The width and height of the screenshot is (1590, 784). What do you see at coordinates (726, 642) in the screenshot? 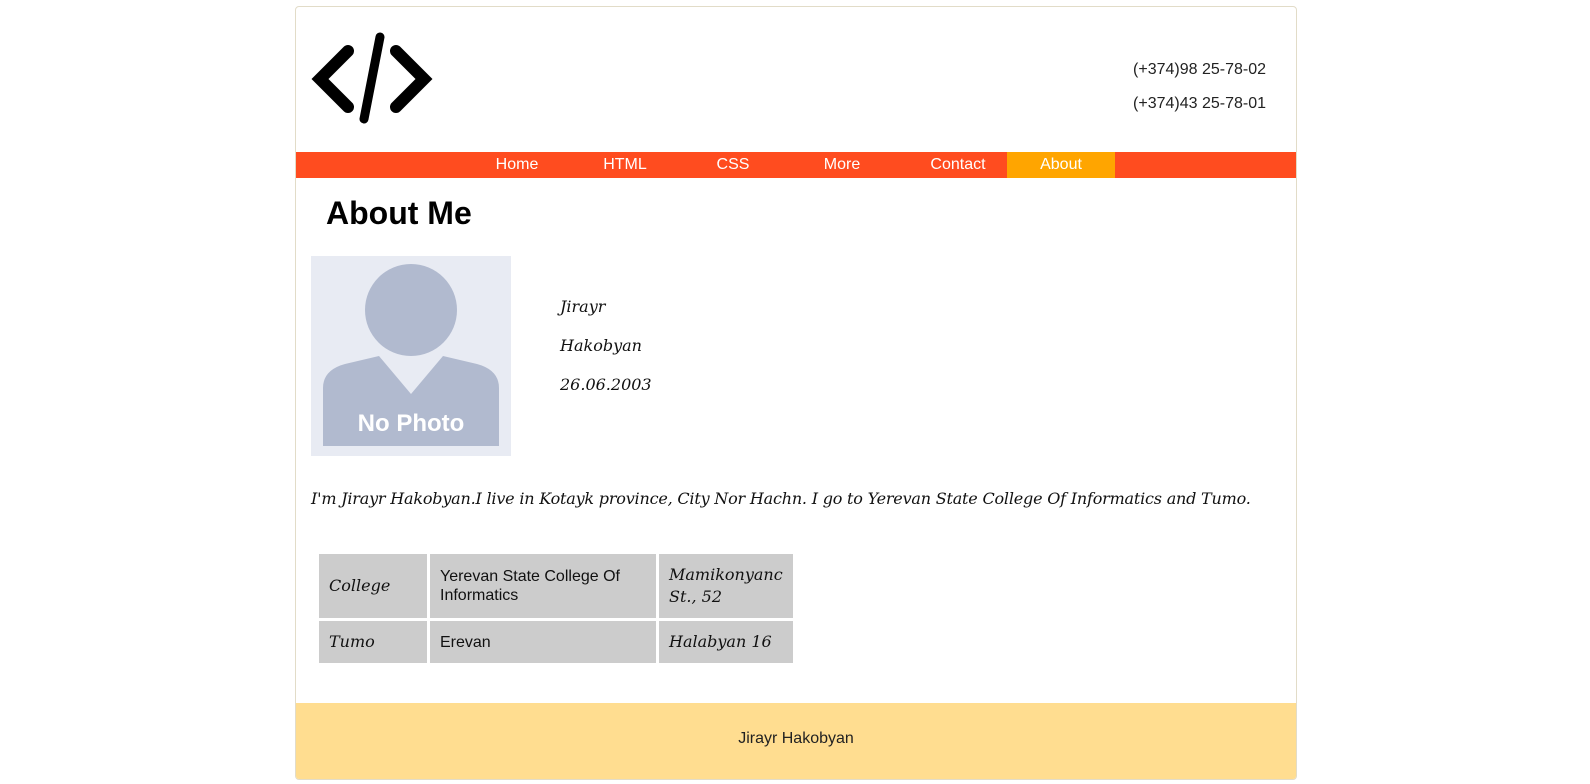
I see `table-cell: Halabyan 16` at bounding box center [726, 642].